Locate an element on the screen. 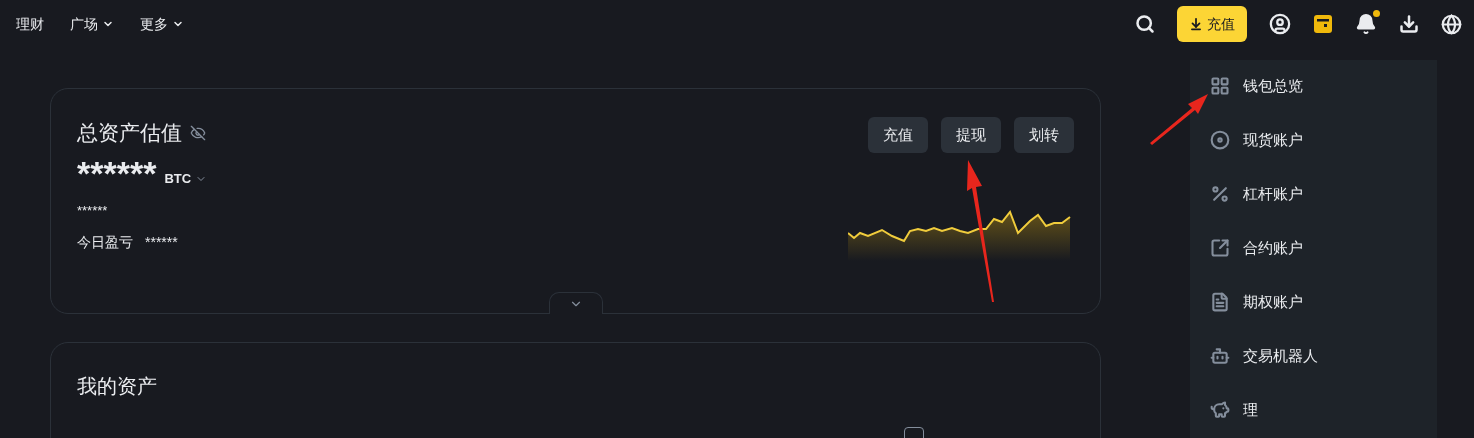 The image size is (1474, 438). sidebar-item: 期权账户 is located at coordinates (1323, 302).